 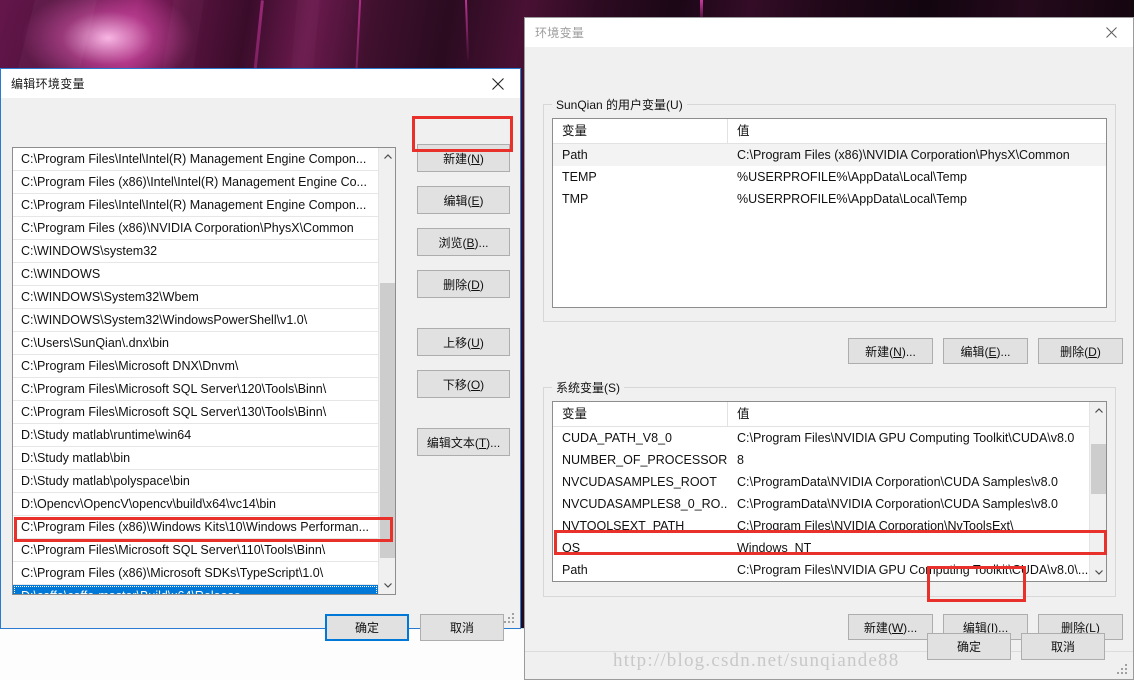 What do you see at coordinates (195, 366) in the screenshot?
I see `path-entry-row: C:\Program Files\Microsoft DNX\Dnvm\` at bounding box center [195, 366].